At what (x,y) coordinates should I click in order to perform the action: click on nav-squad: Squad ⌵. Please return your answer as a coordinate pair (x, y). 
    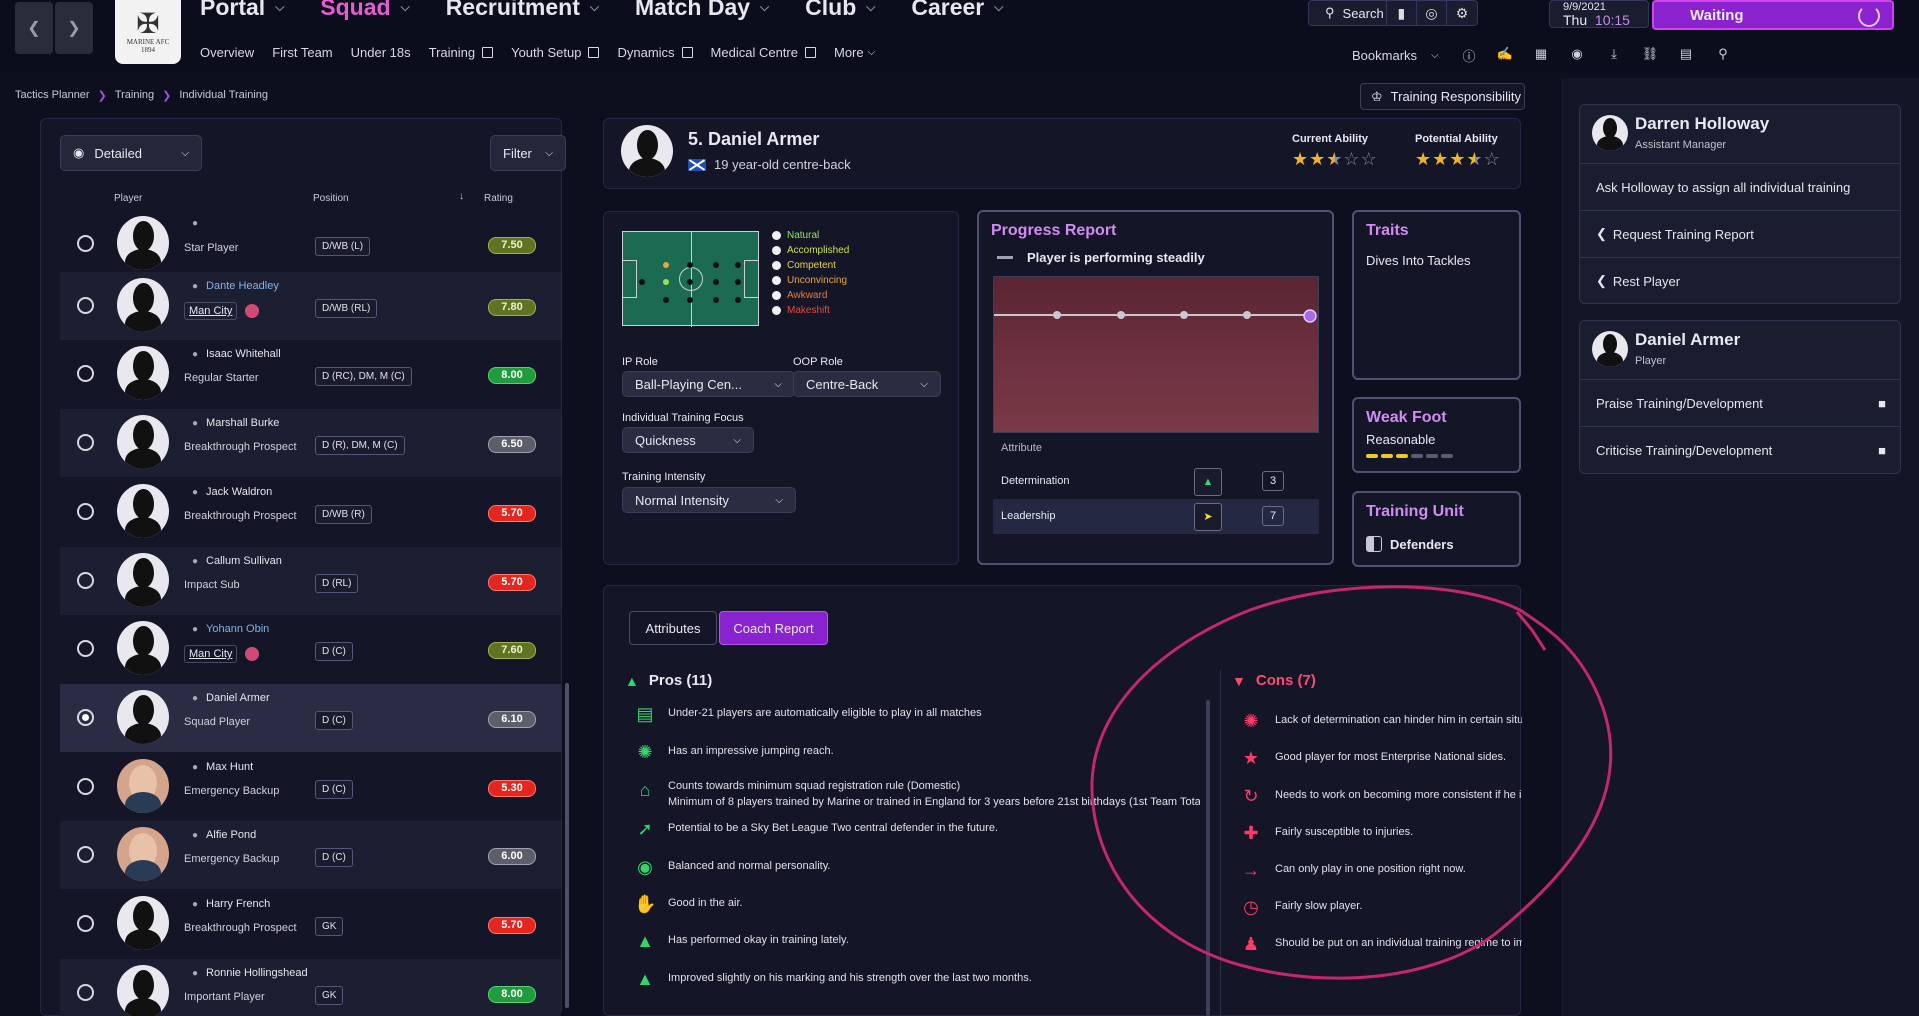
    Looking at the image, I should click on (364, 10).